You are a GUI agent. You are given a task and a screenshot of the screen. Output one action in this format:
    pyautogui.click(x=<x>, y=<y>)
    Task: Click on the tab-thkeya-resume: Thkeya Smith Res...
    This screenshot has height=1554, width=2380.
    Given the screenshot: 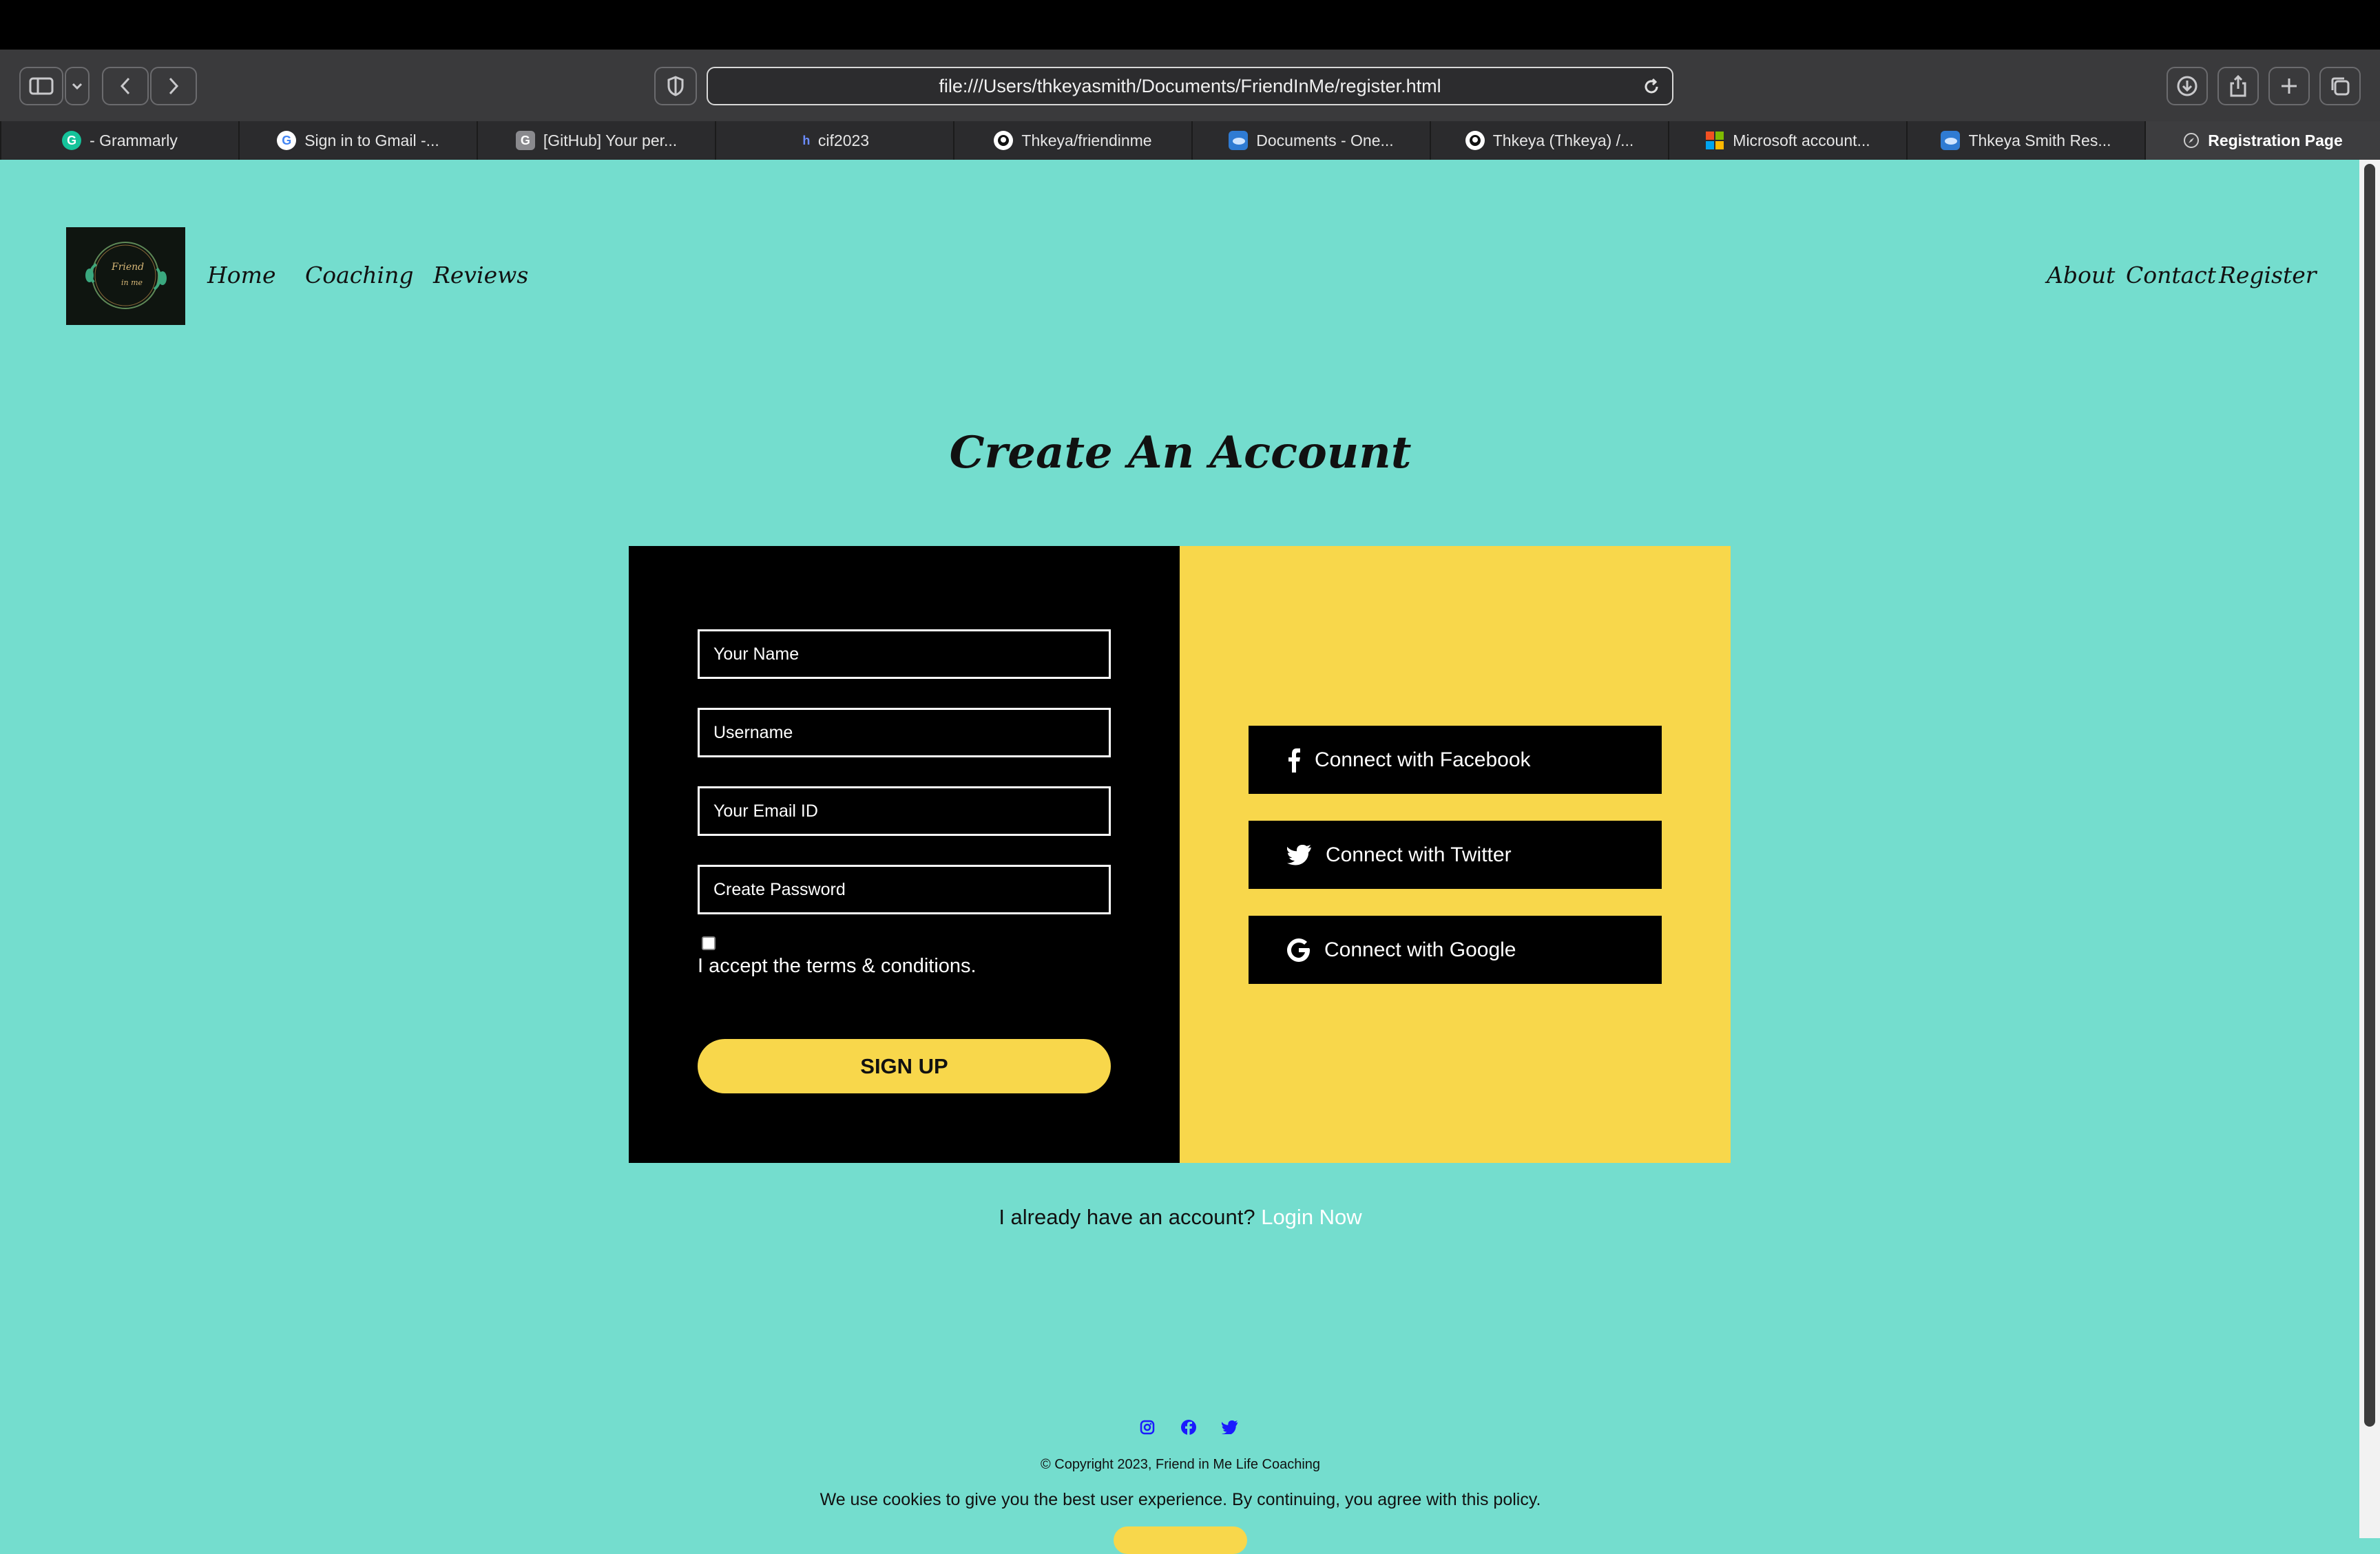 What is the action you would take?
    pyautogui.click(x=2025, y=140)
    